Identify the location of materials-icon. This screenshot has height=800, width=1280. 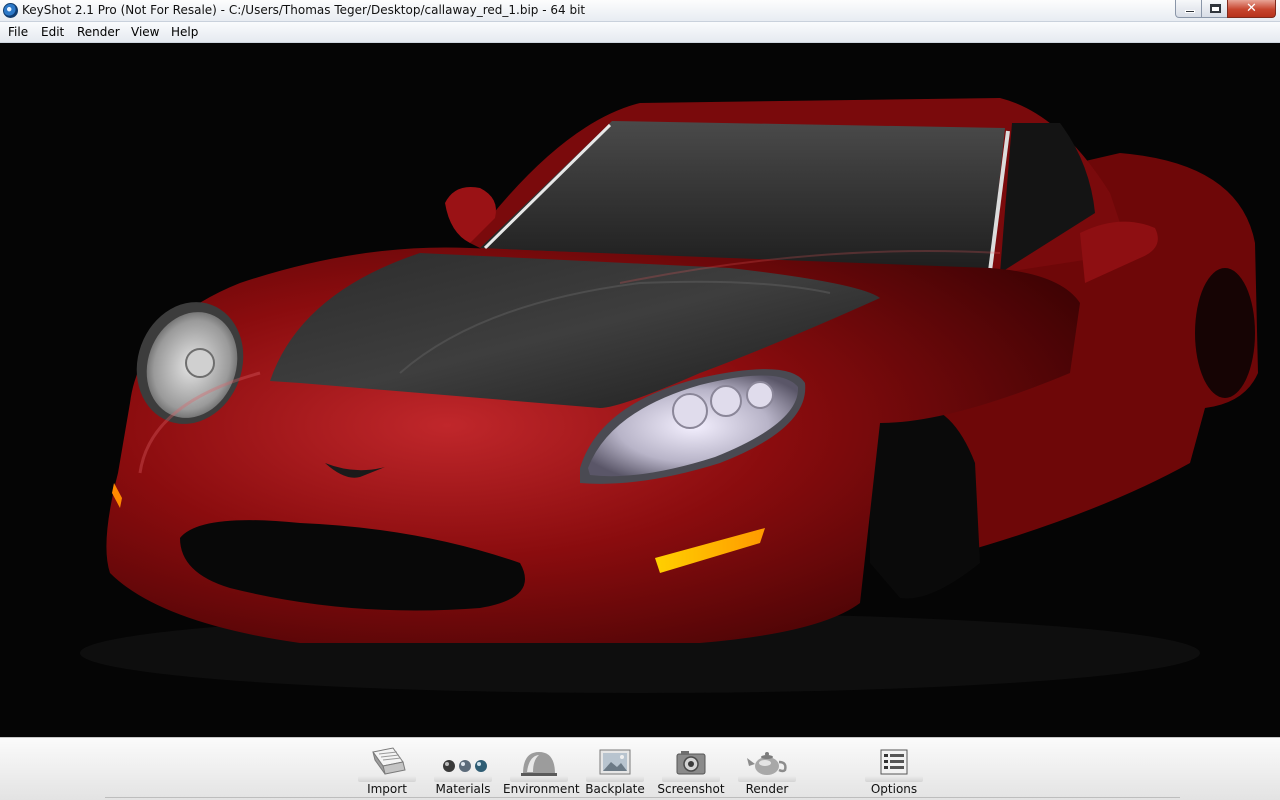
(463, 763).